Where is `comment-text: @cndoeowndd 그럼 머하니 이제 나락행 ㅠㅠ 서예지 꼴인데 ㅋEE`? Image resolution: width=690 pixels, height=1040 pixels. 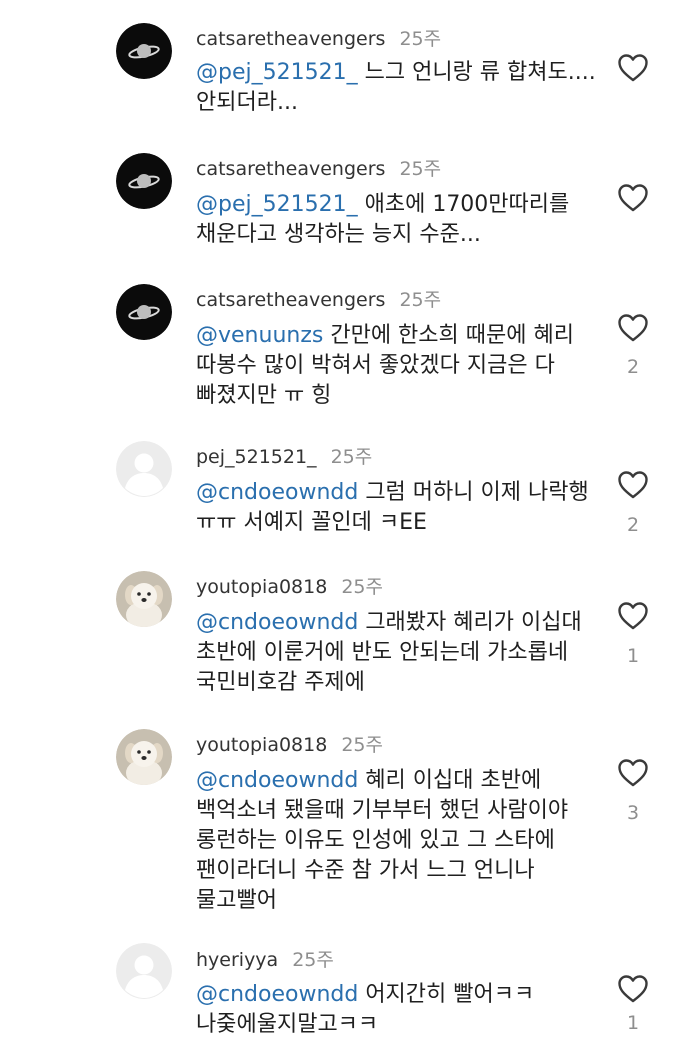 comment-text: @cndoeowndd 그럼 머하니 이제 나락행 ㅠㅠ 서예지 꼴인데 ㅋEE is located at coordinates (392, 507).